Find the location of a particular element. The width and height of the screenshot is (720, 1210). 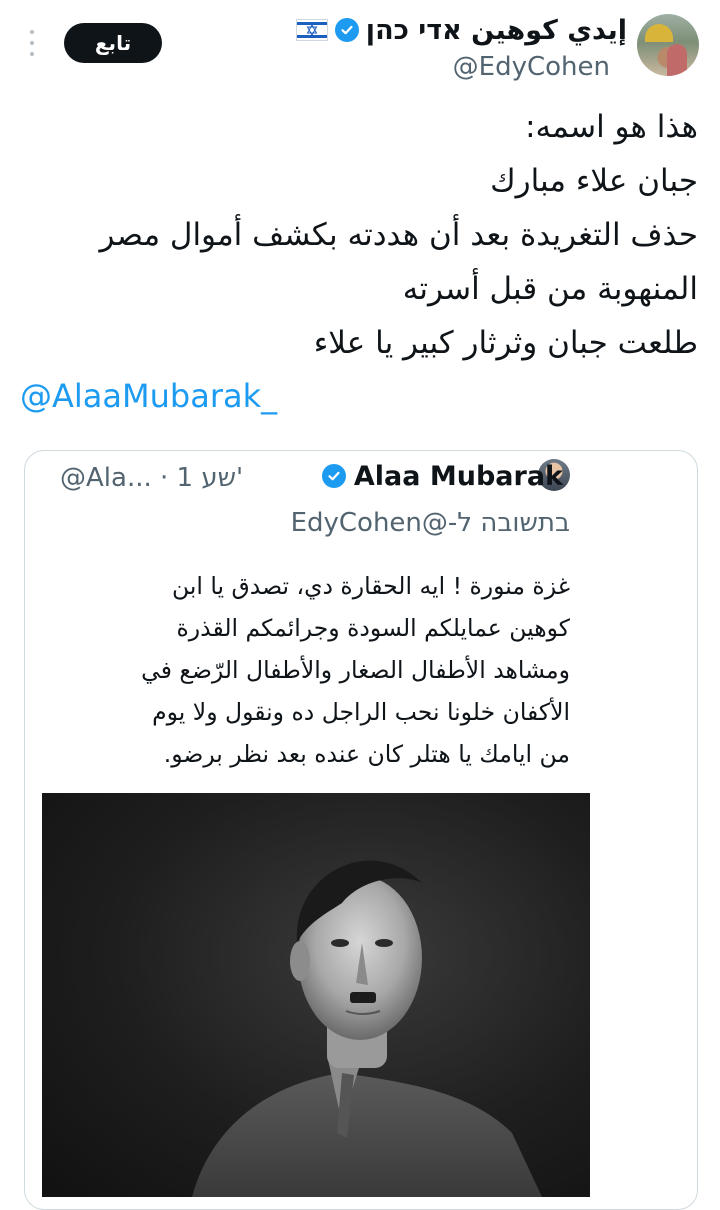

quoted-handle-time: @Ala... · 1 שע' is located at coordinates (152, 478).